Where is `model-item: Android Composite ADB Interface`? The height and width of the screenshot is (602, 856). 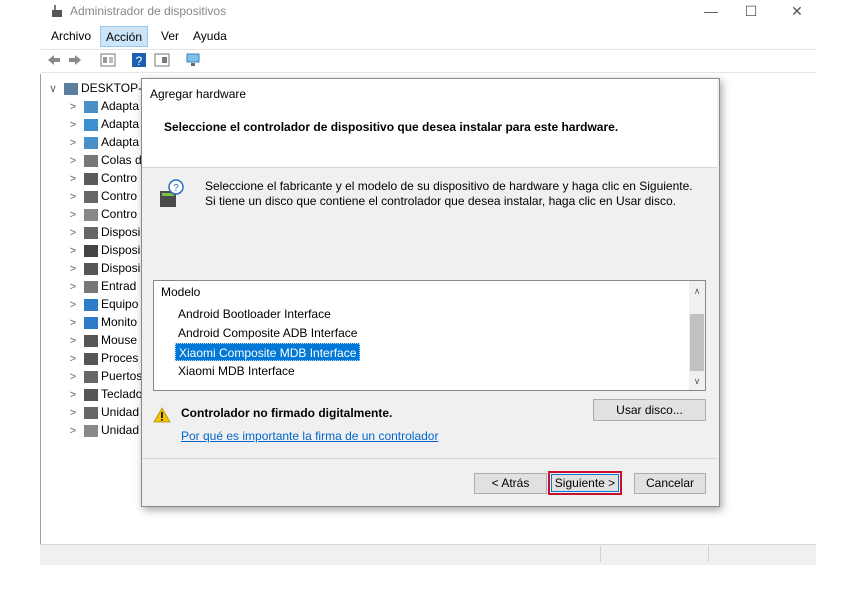 model-item: Android Composite ADB Interface is located at coordinates (267, 333).